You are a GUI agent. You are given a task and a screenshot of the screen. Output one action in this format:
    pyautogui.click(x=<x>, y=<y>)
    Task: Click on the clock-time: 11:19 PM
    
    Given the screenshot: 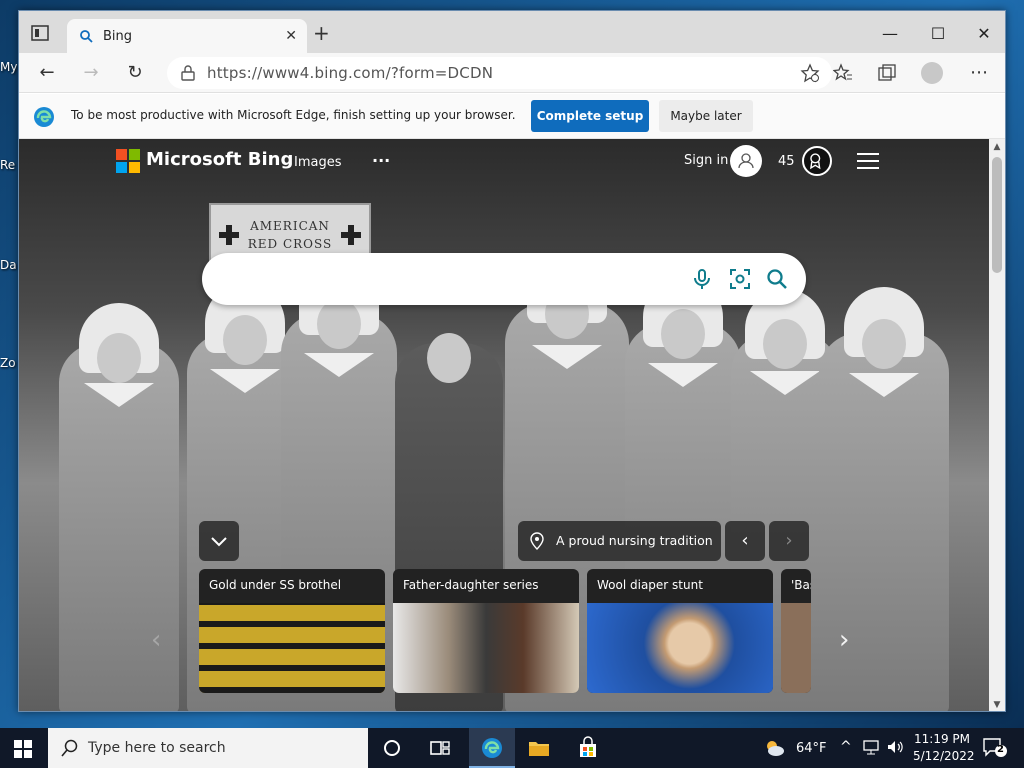 What is the action you would take?
    pyautogui.click(x=942, y=739)
    